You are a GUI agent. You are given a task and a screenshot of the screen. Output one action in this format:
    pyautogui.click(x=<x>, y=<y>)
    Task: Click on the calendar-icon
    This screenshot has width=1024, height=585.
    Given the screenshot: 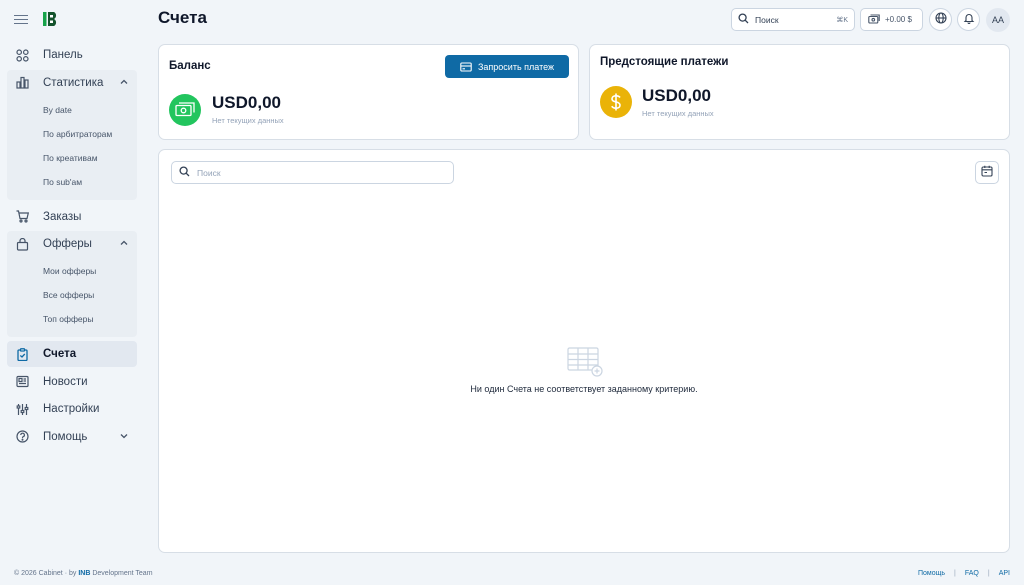 What is the action you would take?
    pyautogui.click(x=987, y=173)
    